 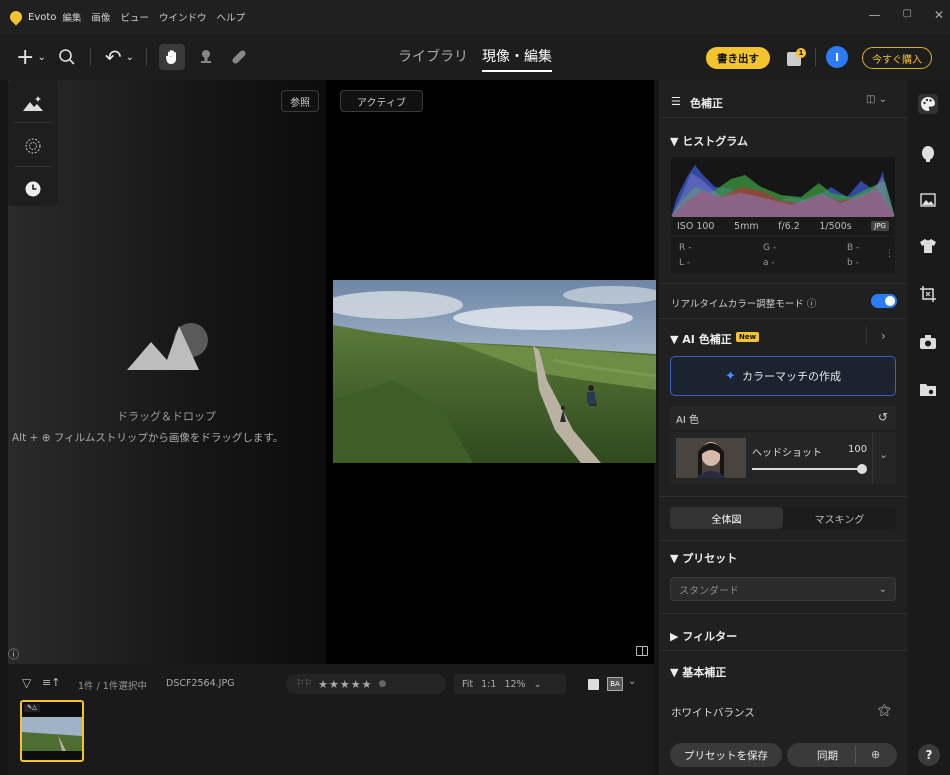 I want to click on undo-menu-icon: ⌄, so click(x=130, y=57).